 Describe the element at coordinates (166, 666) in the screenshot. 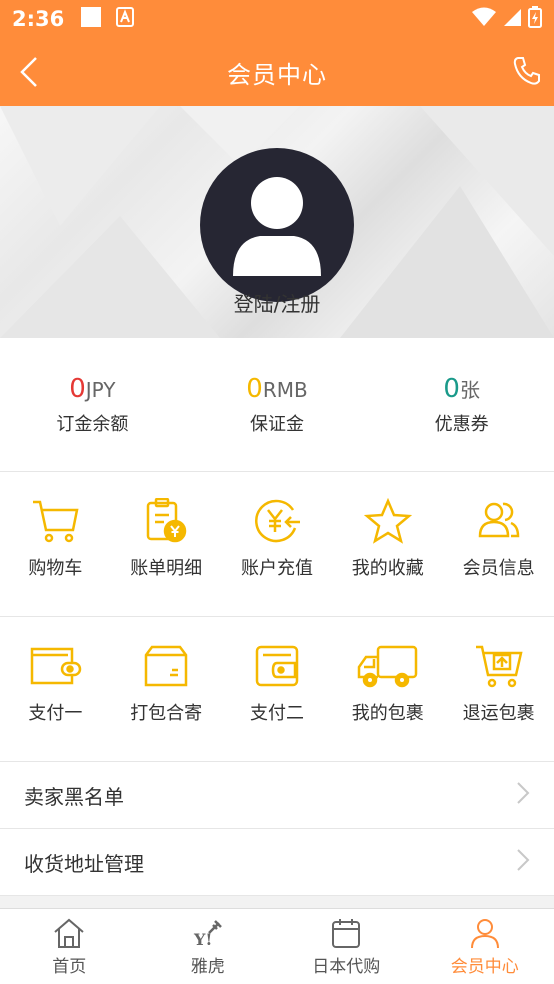

I see `box-icon` at that location.